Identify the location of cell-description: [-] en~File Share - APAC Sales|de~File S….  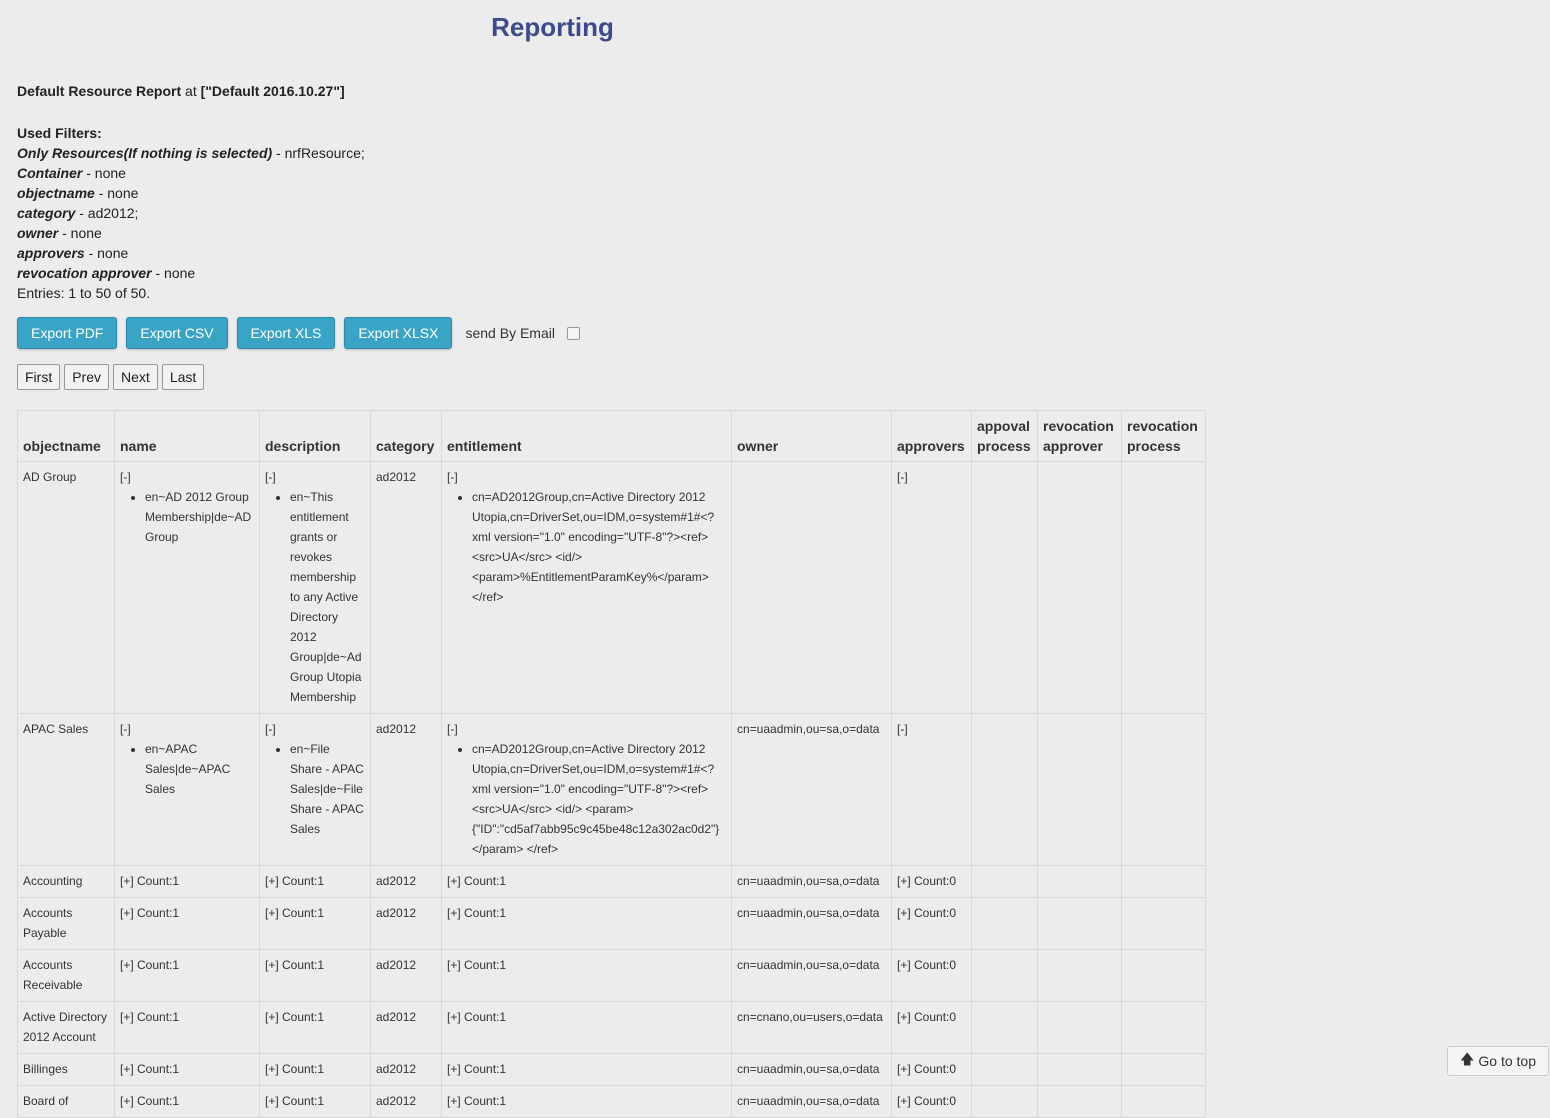
(315, 789).